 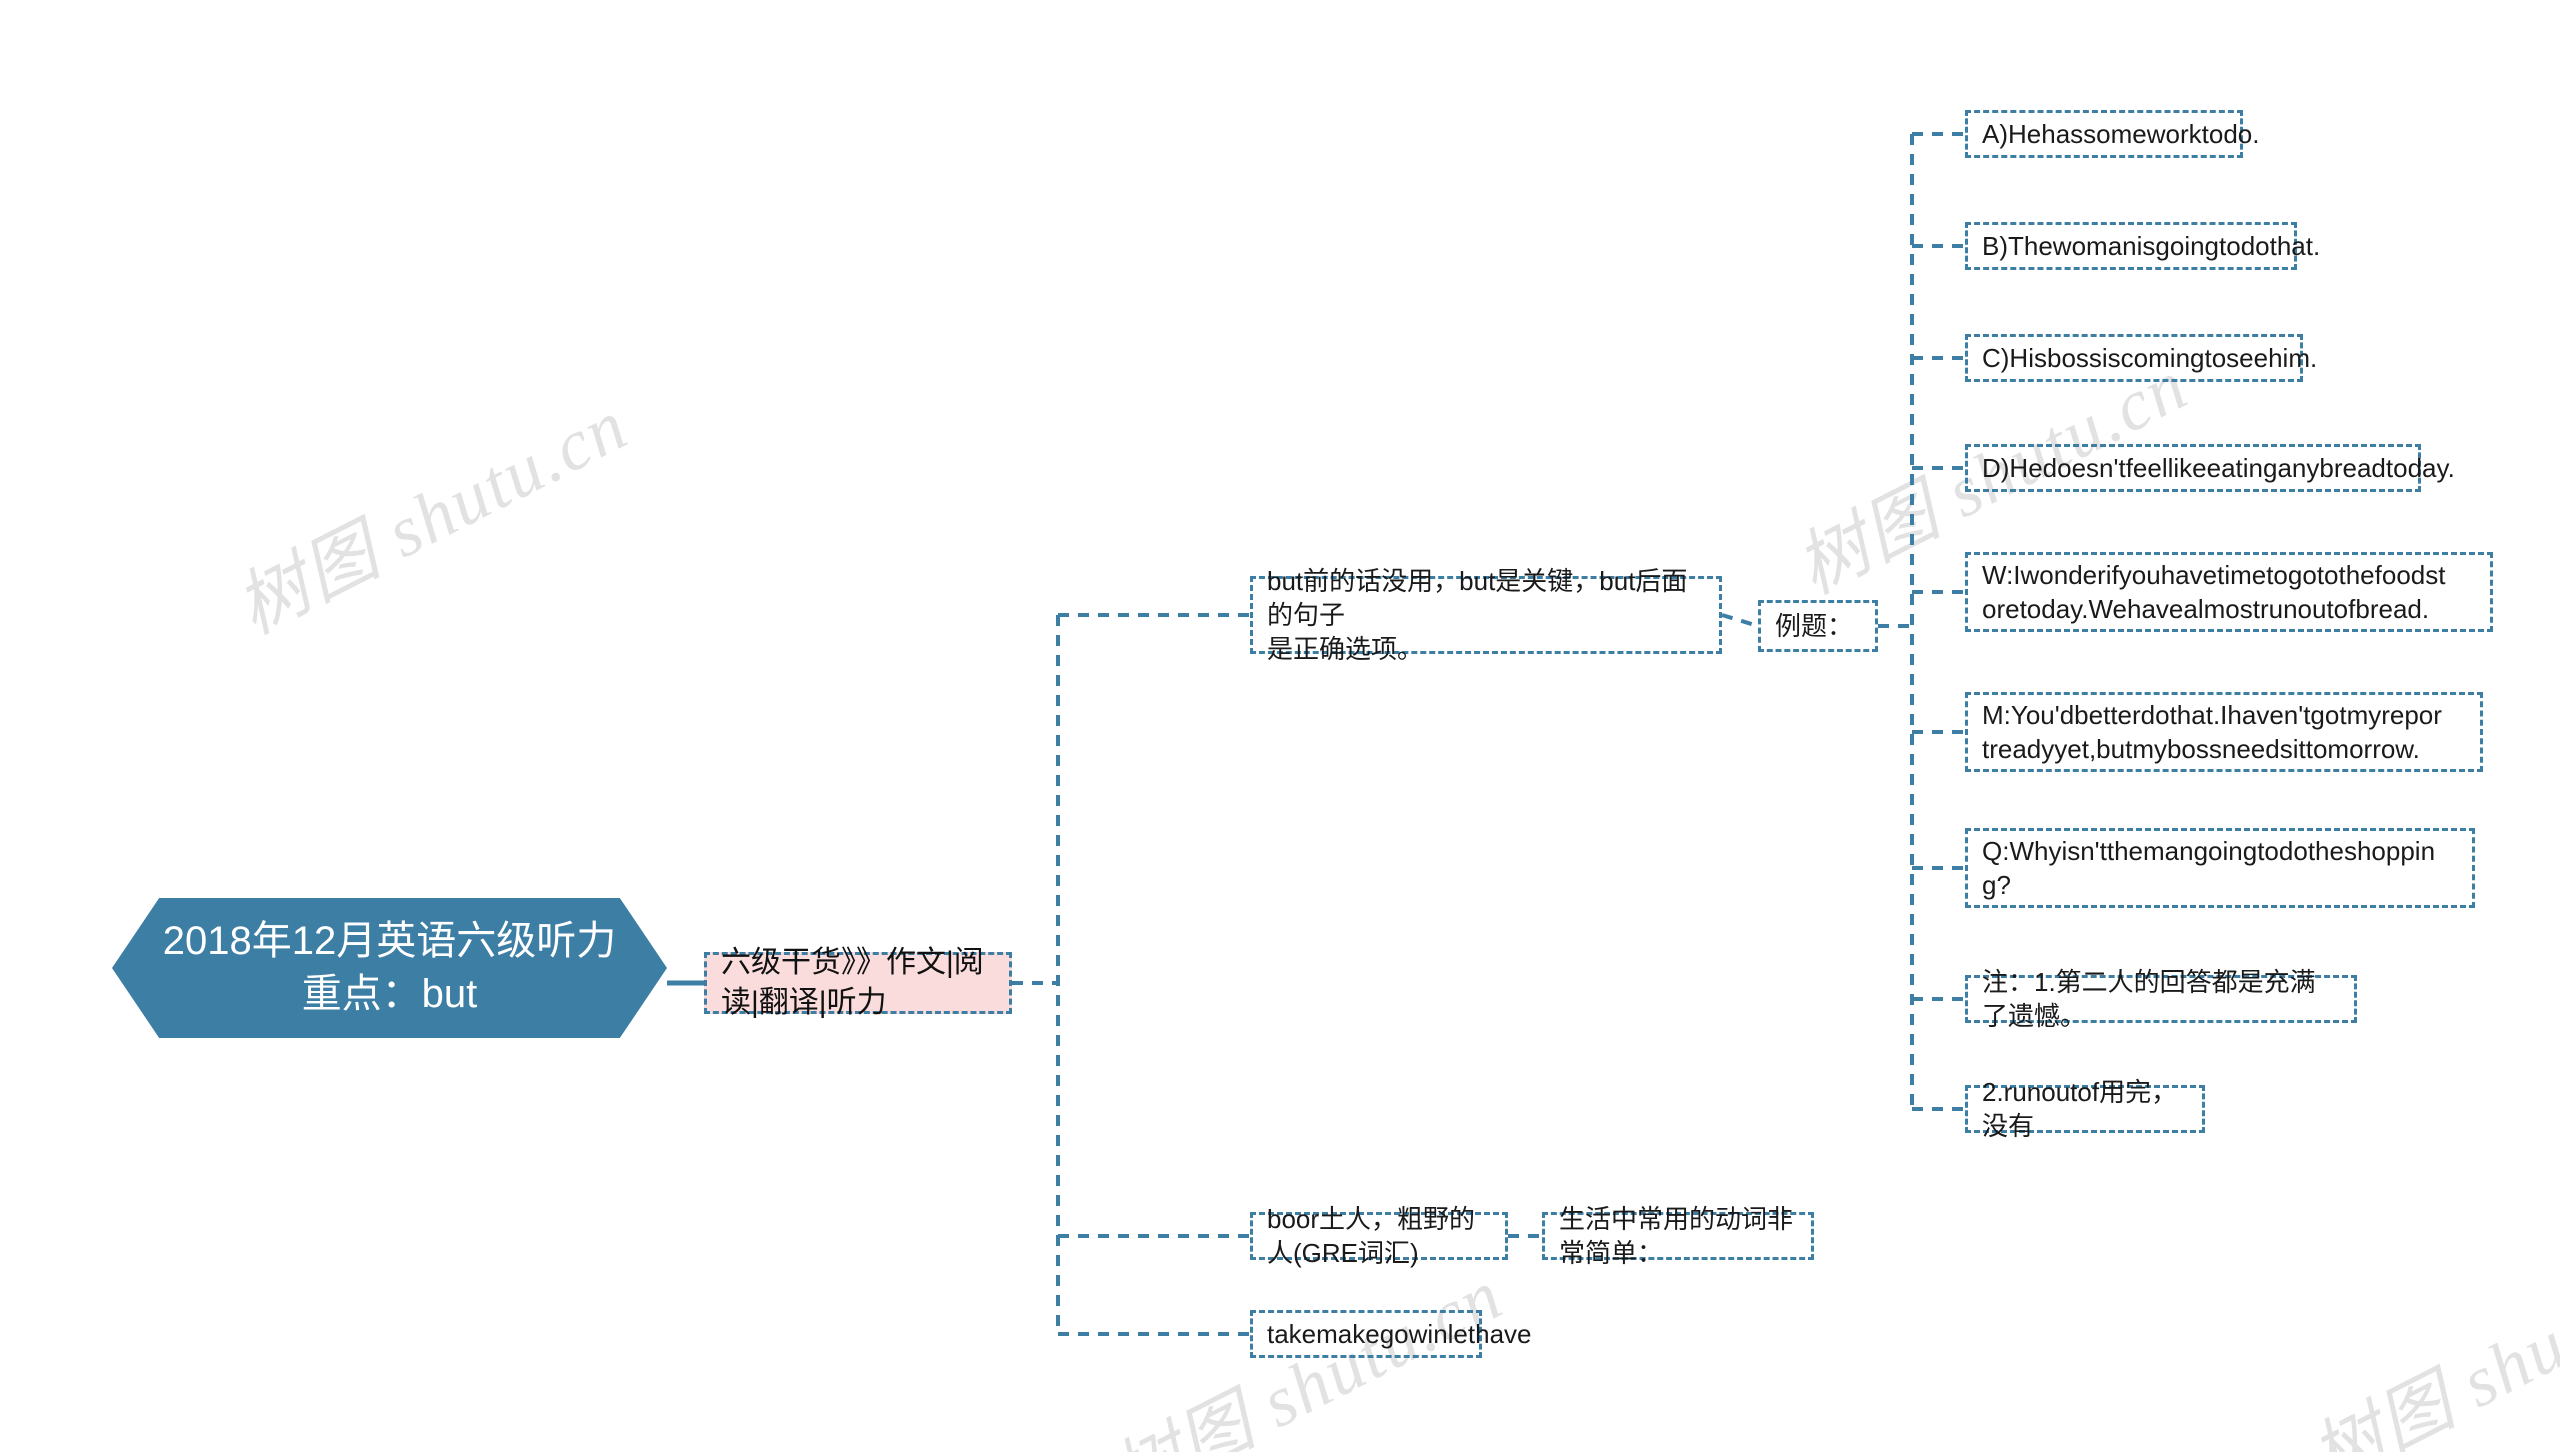 What do you see at coordinates (2220, 868) in the screenshot?
I see `example-question: Q:Whyisn'tthemangoingtodotheshoppin g?` at bounding box center [2220, 868].